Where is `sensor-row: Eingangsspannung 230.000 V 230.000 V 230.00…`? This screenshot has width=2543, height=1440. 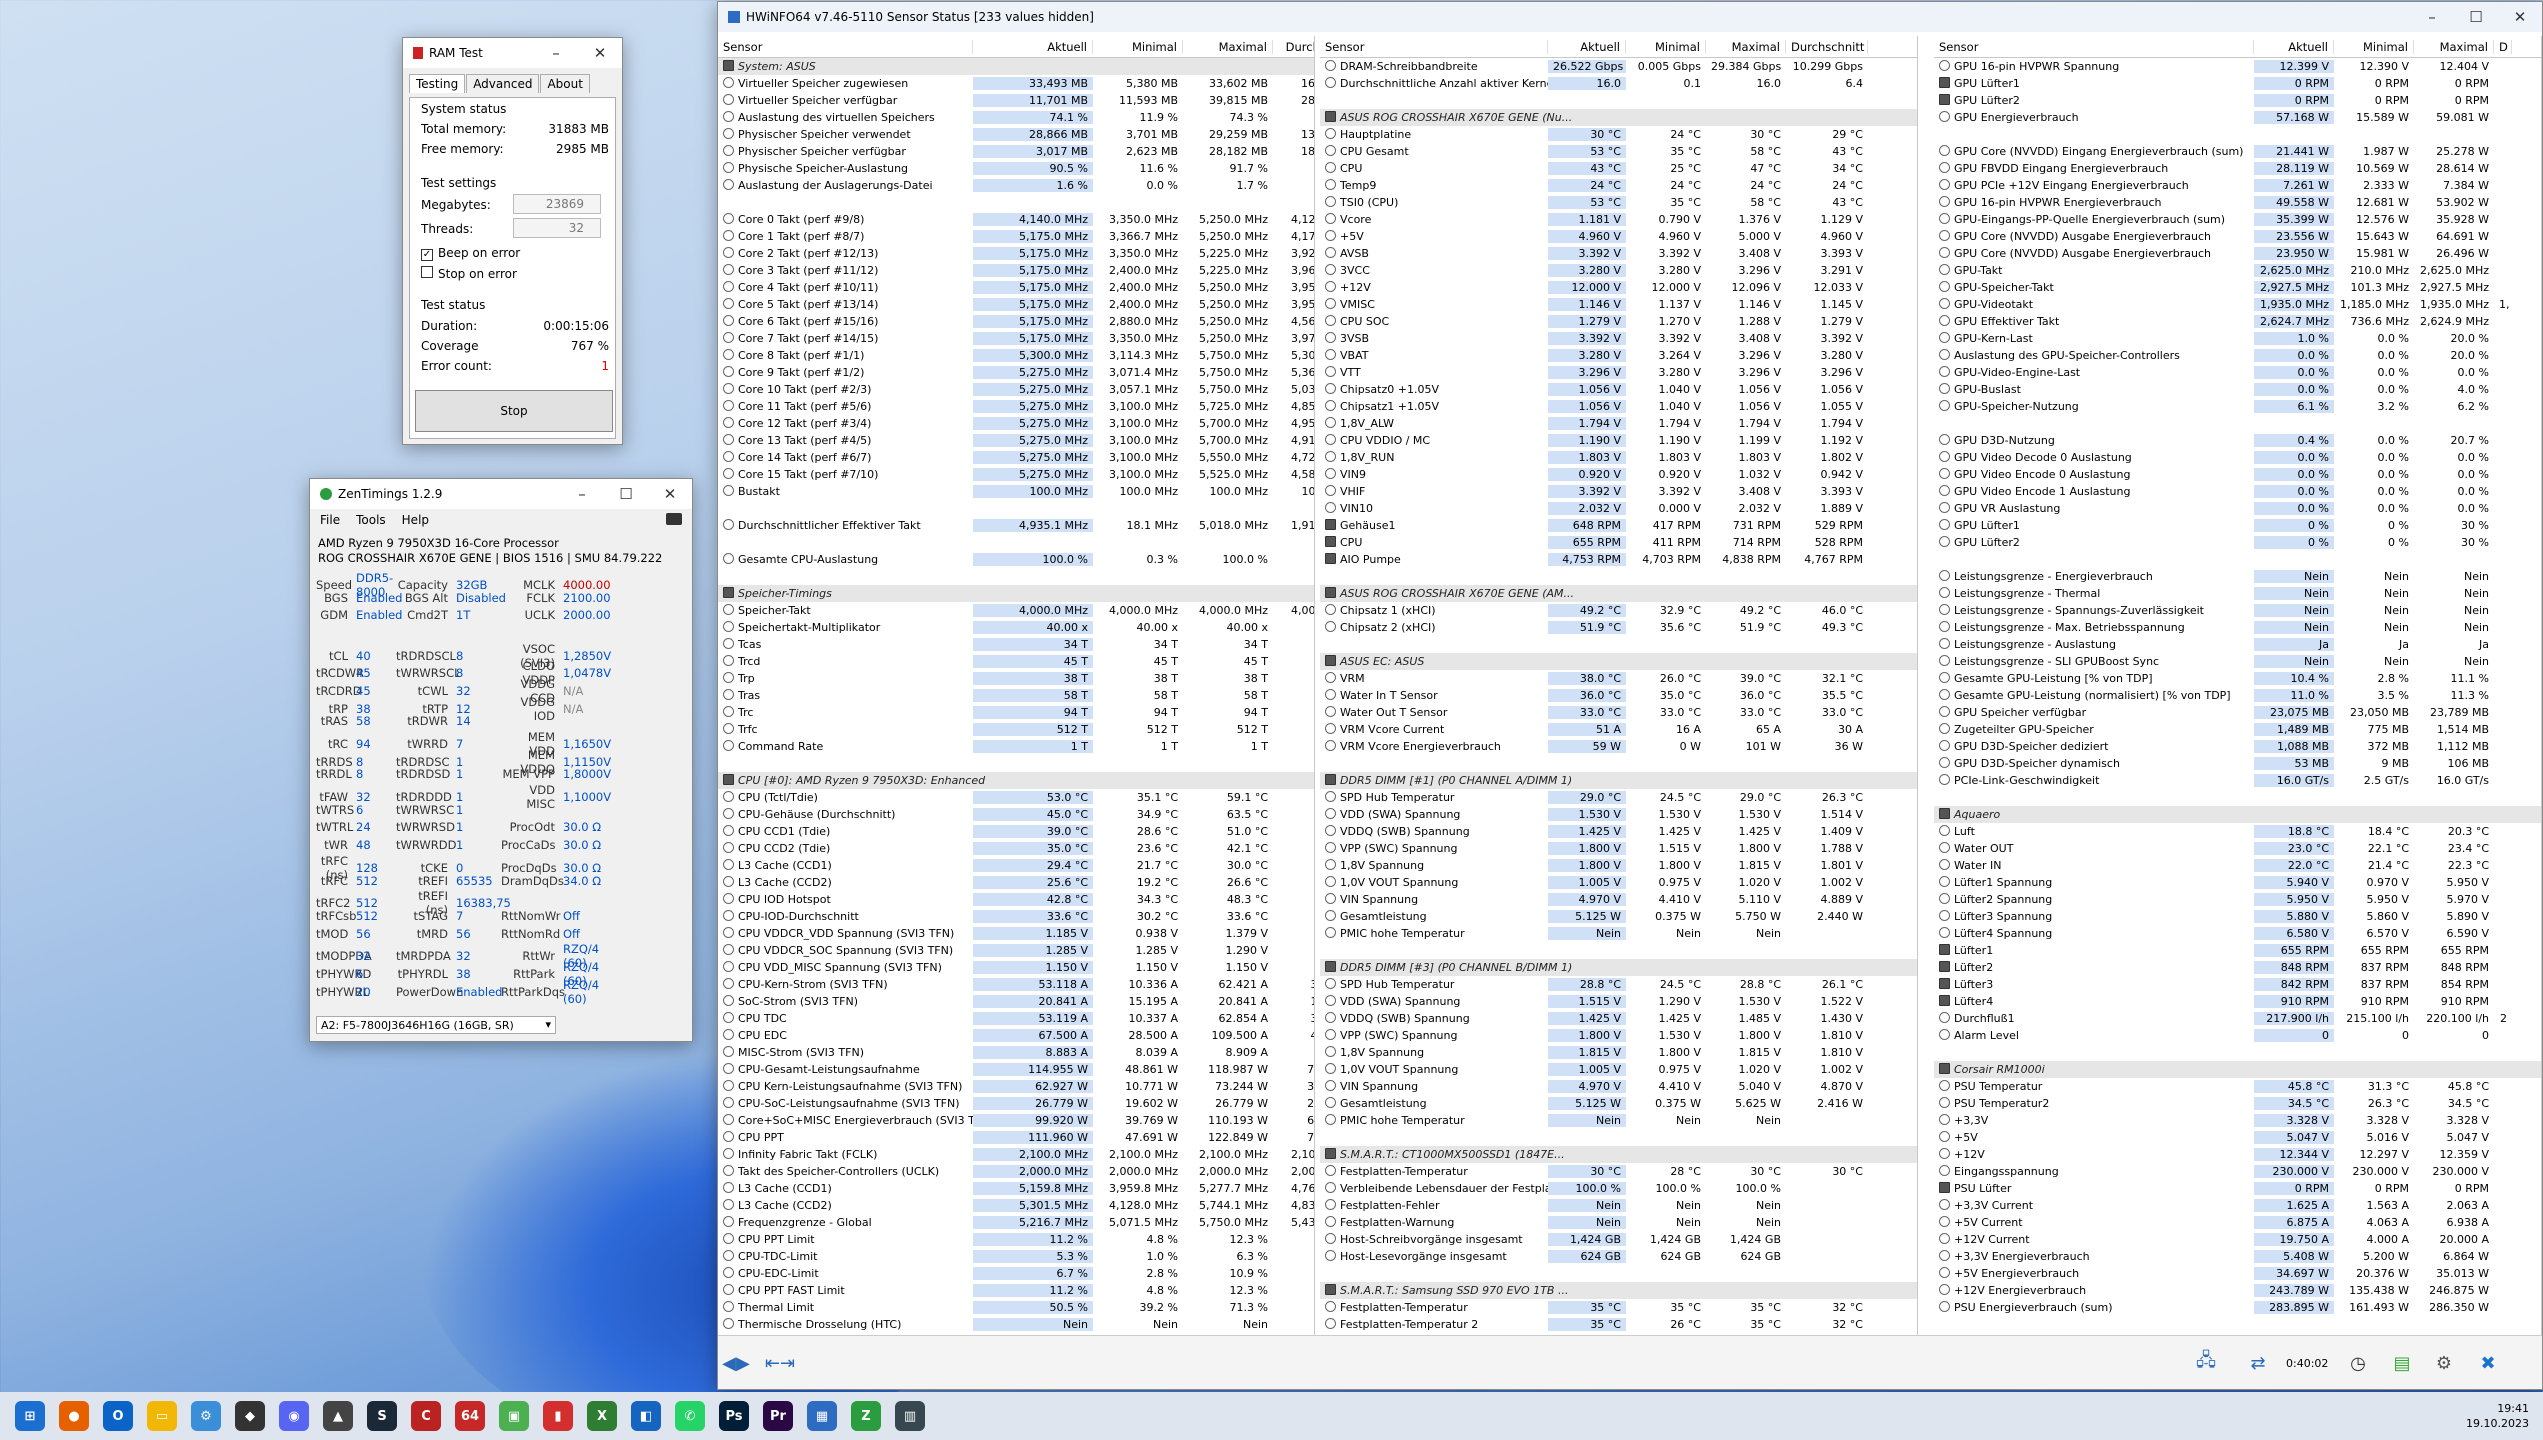
sensor-row: Eingangsspannung 230.000 V 230.000 V 230.00… is located at coordinates (2237, 1171).